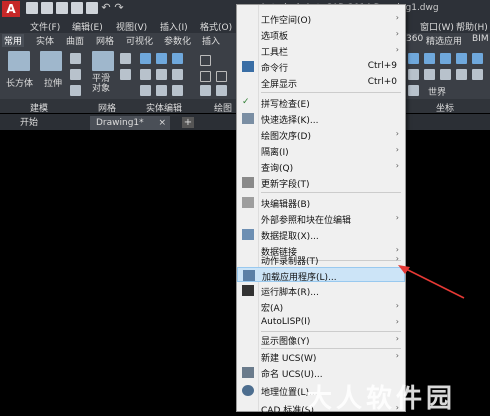 This screenshot has width=490, height=416. Describe the element at coordinates (13, 40) in the screenshot. I see `tab-home: 常用` at that location.